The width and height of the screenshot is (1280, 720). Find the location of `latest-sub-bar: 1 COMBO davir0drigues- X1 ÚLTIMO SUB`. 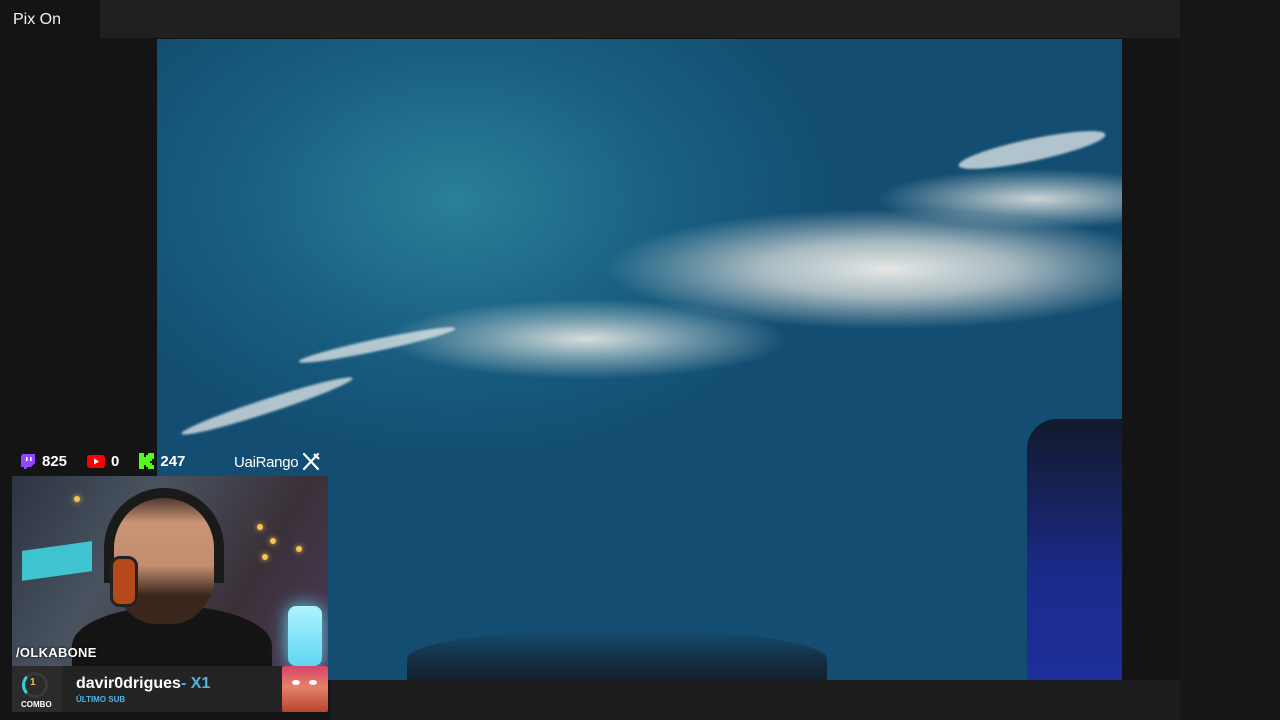

latest-sub-bar: 1 COMBO davir0drigues- X1 ÚLTIMO SUB is located at coordinates (170, 689).